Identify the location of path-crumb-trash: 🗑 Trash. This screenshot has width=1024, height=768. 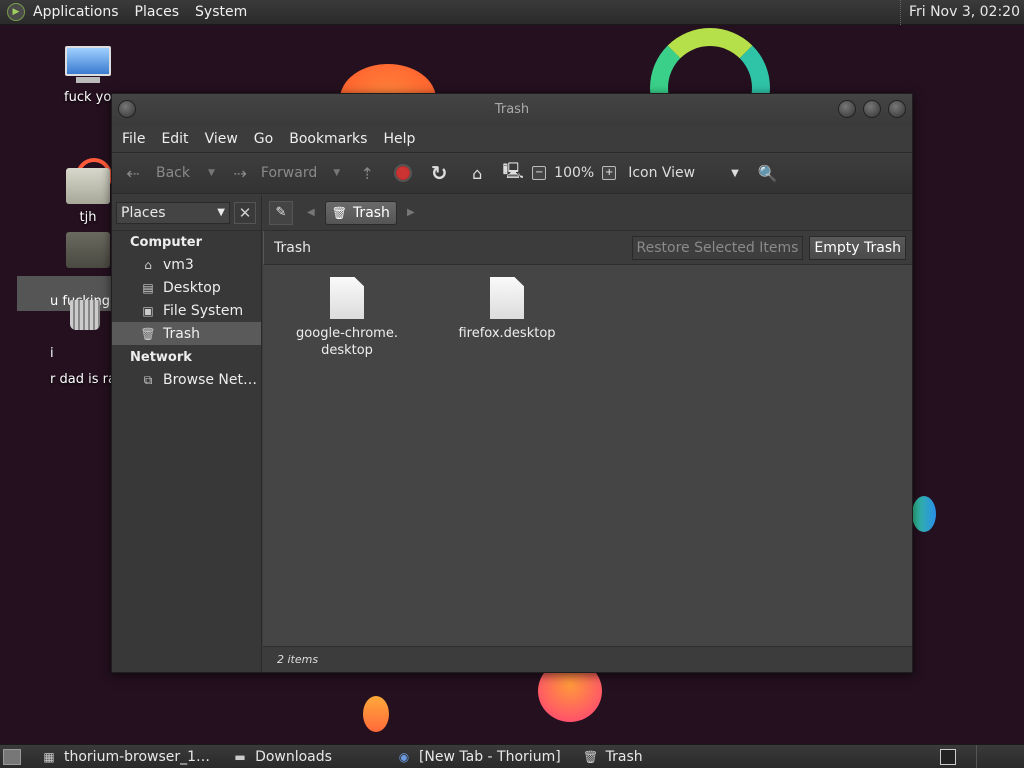
(360, 212).